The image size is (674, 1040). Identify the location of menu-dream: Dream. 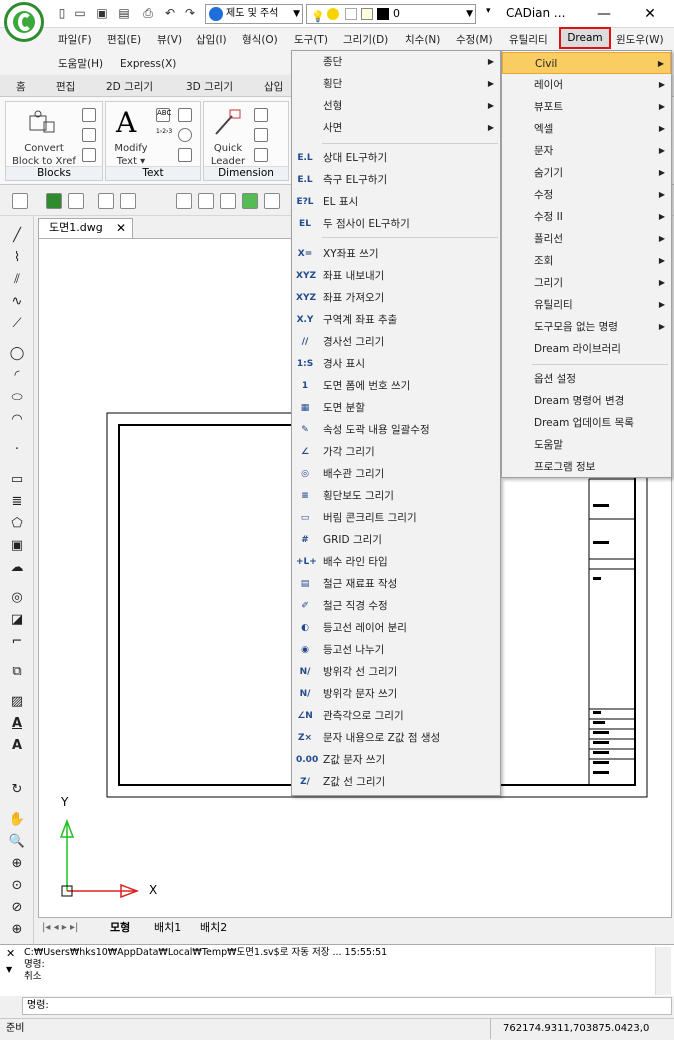
(585, 38).